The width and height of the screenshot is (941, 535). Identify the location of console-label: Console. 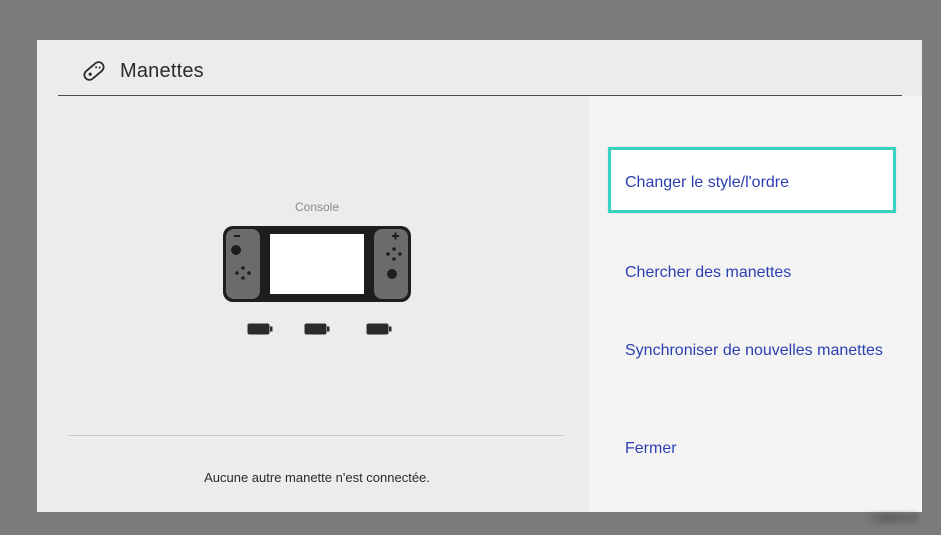
(317, 207).